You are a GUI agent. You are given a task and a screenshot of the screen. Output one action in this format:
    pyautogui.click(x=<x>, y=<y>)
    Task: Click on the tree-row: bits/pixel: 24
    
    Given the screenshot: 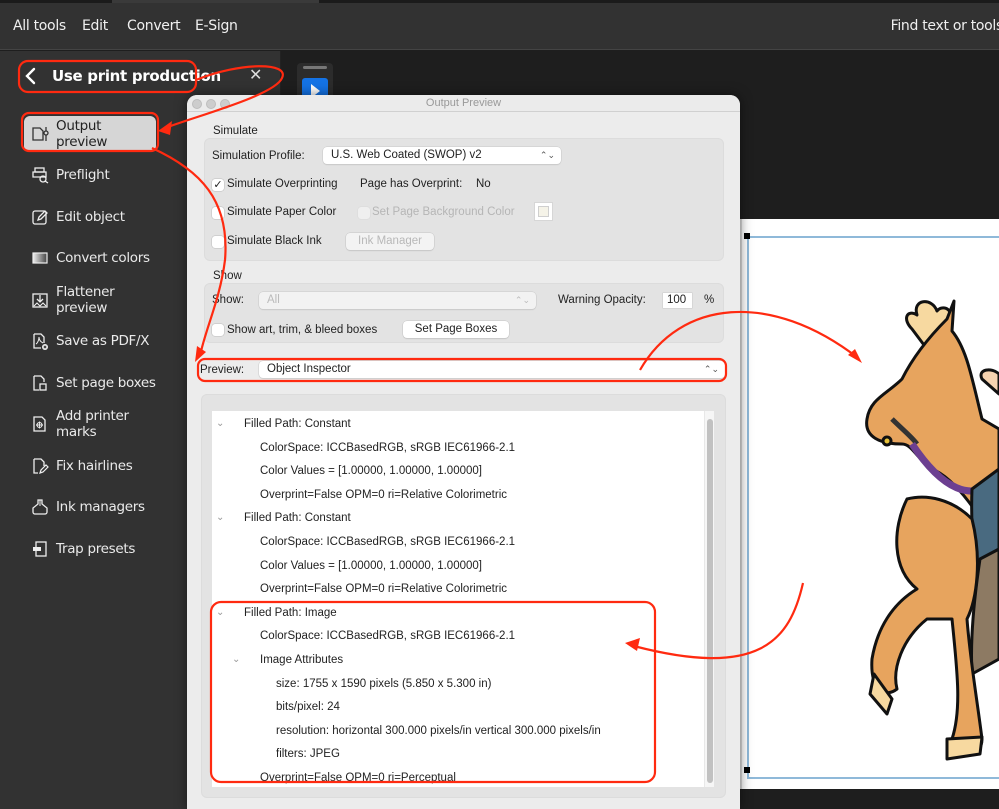 What is the action you would take?
    pyautogui.click(x=308, y=707)
    